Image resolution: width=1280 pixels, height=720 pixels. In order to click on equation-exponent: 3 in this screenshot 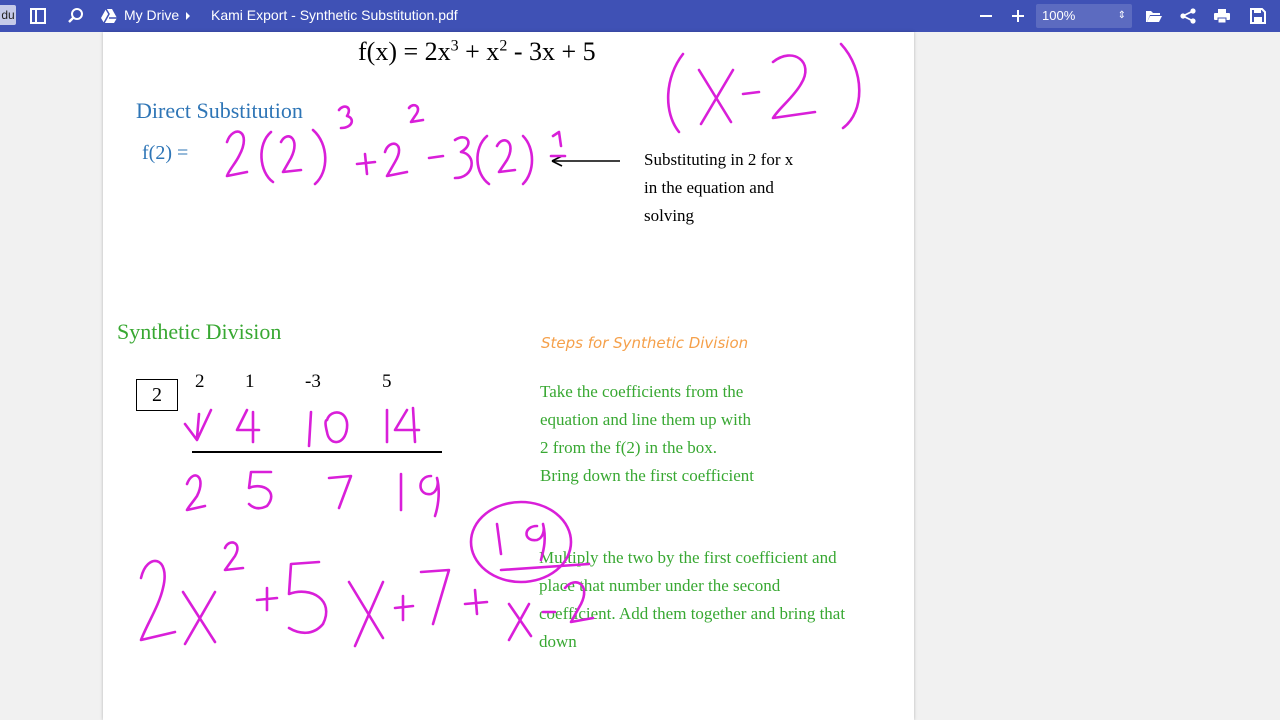, I will do `click(454, 46)`.